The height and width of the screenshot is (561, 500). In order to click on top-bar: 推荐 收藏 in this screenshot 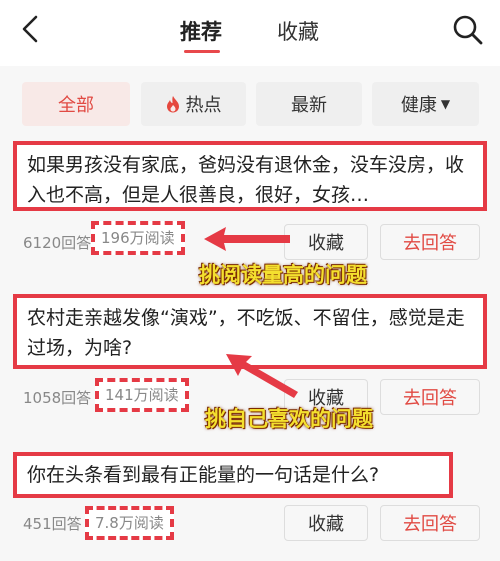, I will do `click(250, 33)`.